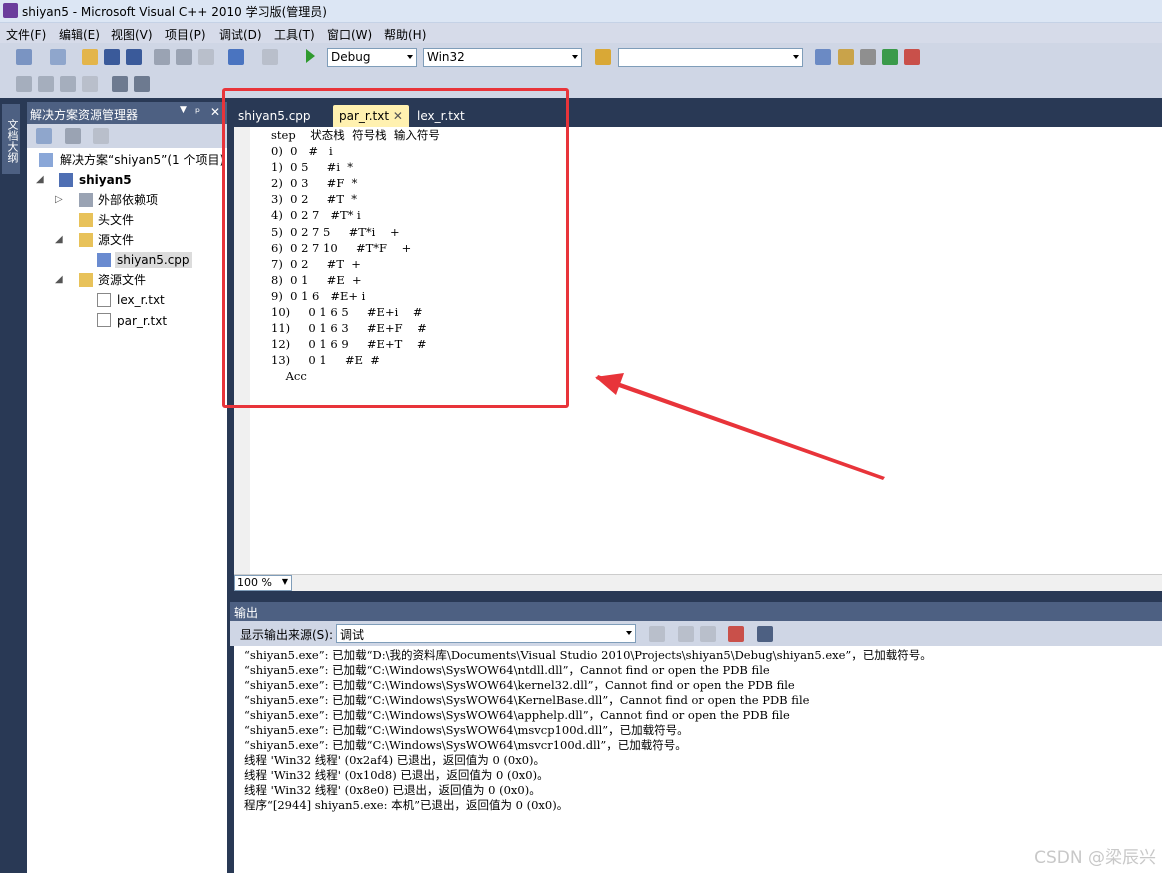 This screenshot has height=873, width=1162. What do you see at coordinates (153, 260) in the screenshot?
I see `tree-source-file: shiyan5.cpp` at bounding box center [153, 260].